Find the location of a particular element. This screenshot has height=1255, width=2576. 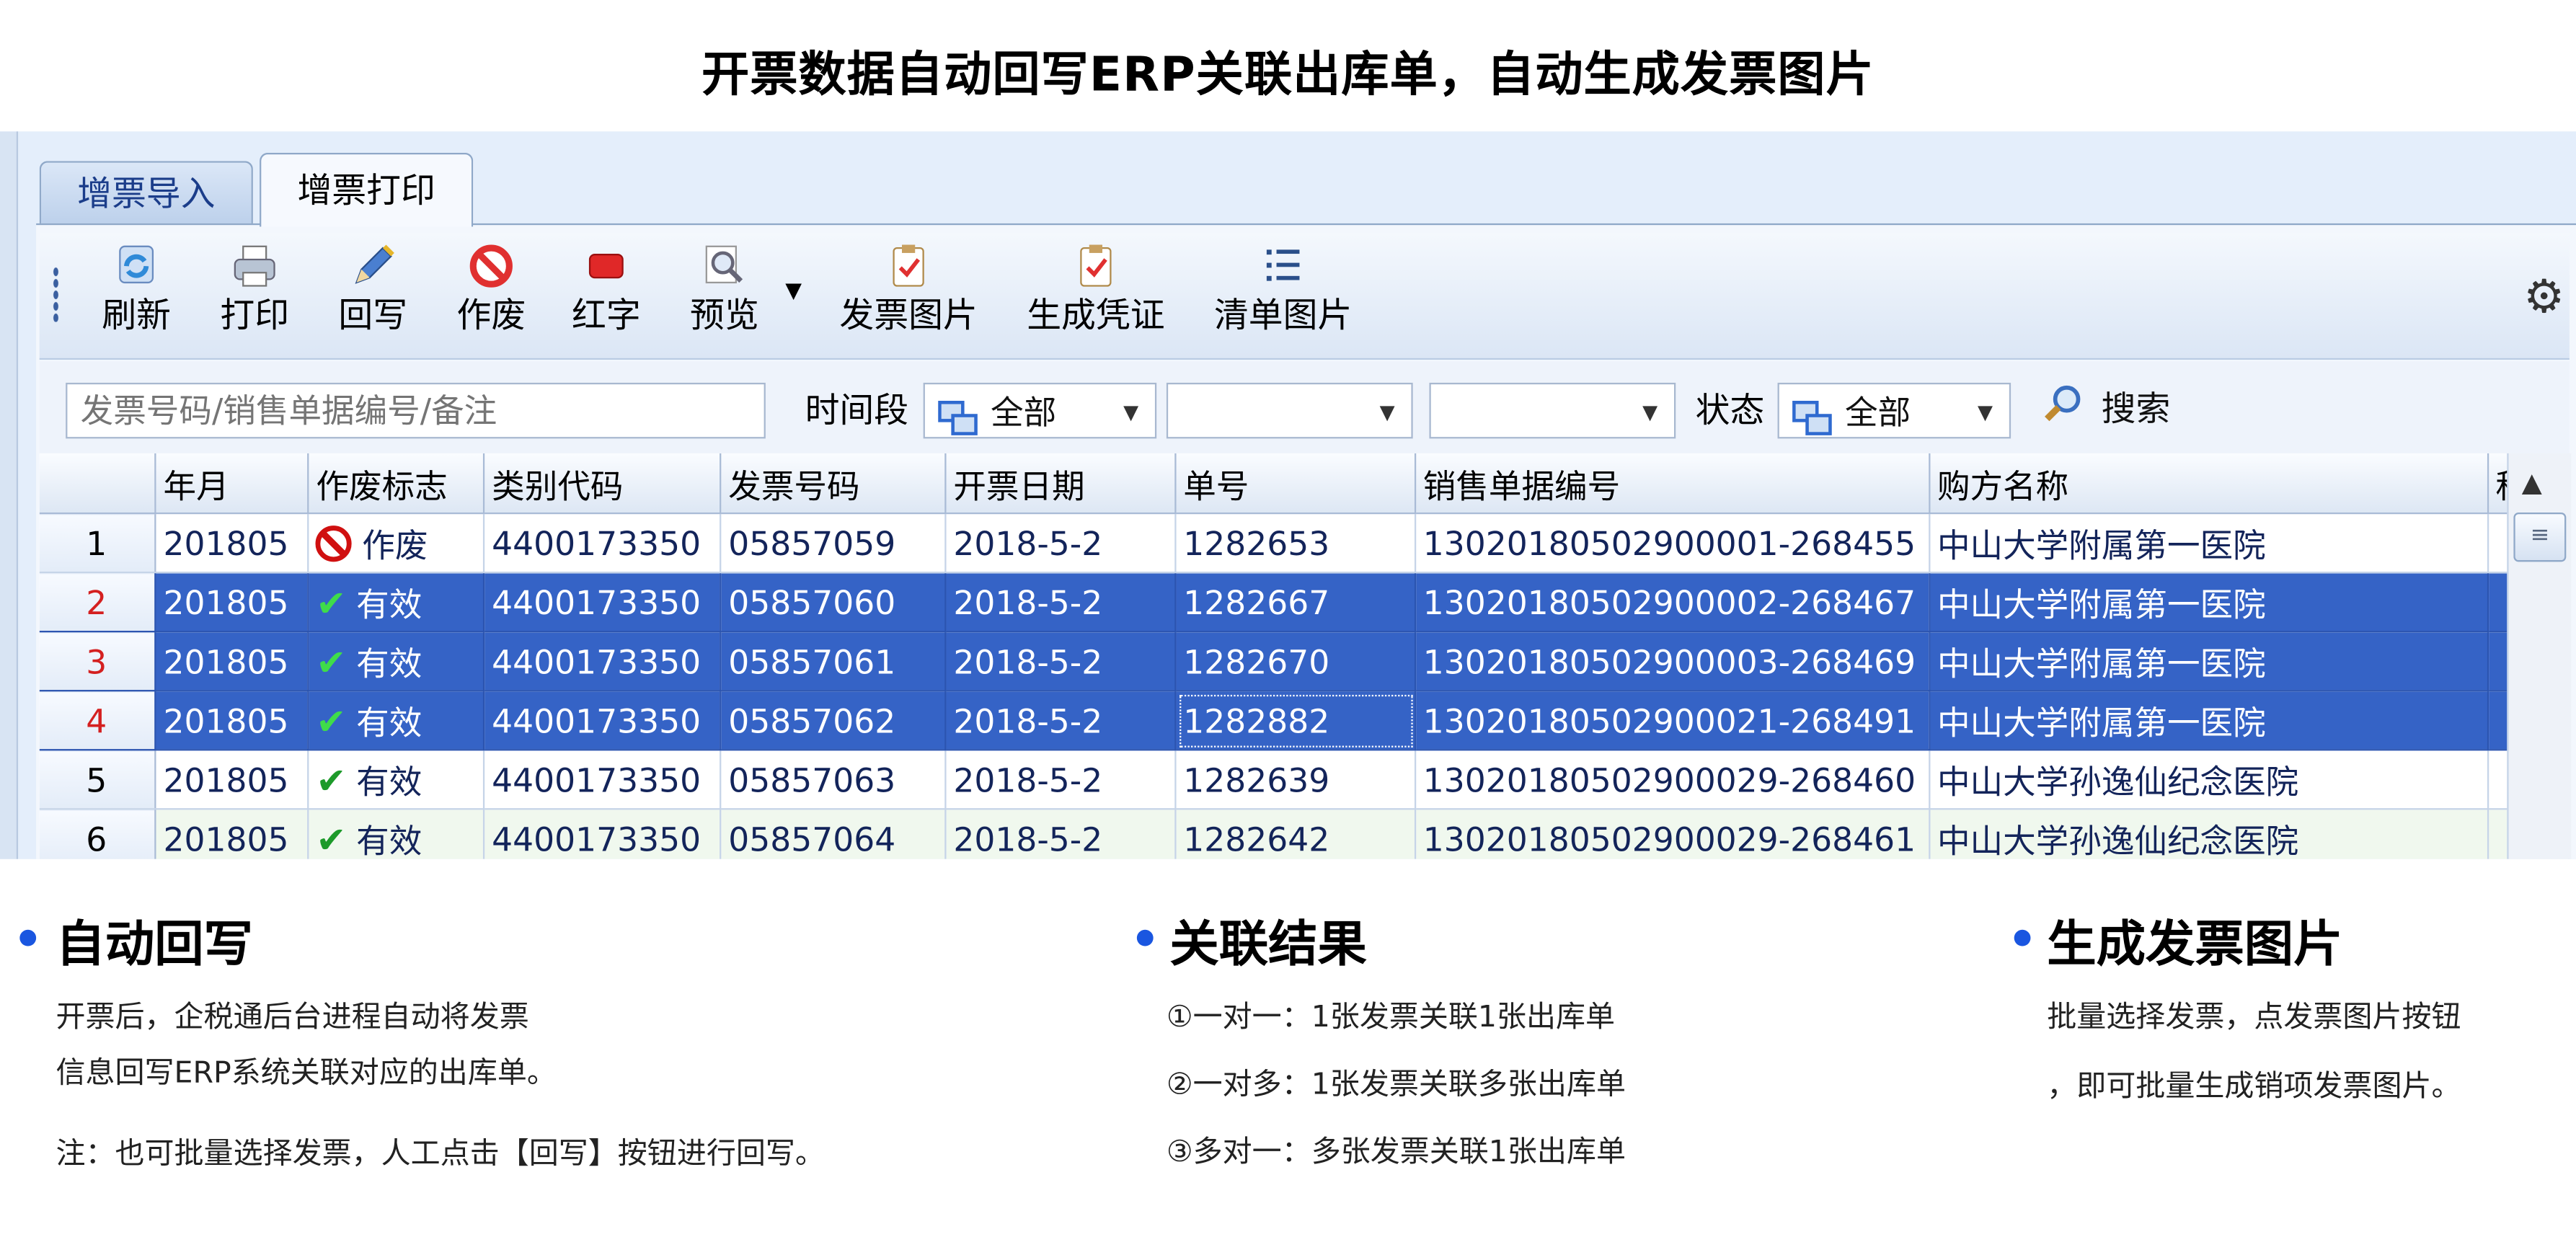

row-number: 6 is located at coordinates (98, 834).